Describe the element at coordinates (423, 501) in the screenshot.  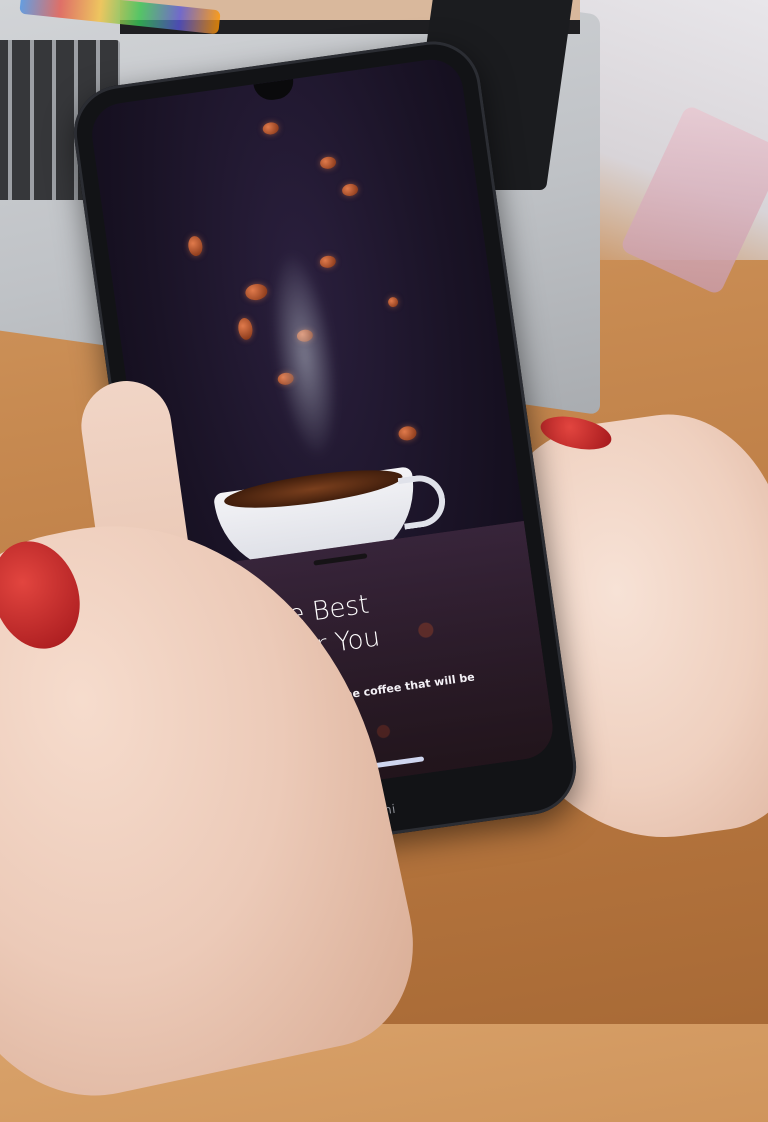
I see `cup-handle` at that location.